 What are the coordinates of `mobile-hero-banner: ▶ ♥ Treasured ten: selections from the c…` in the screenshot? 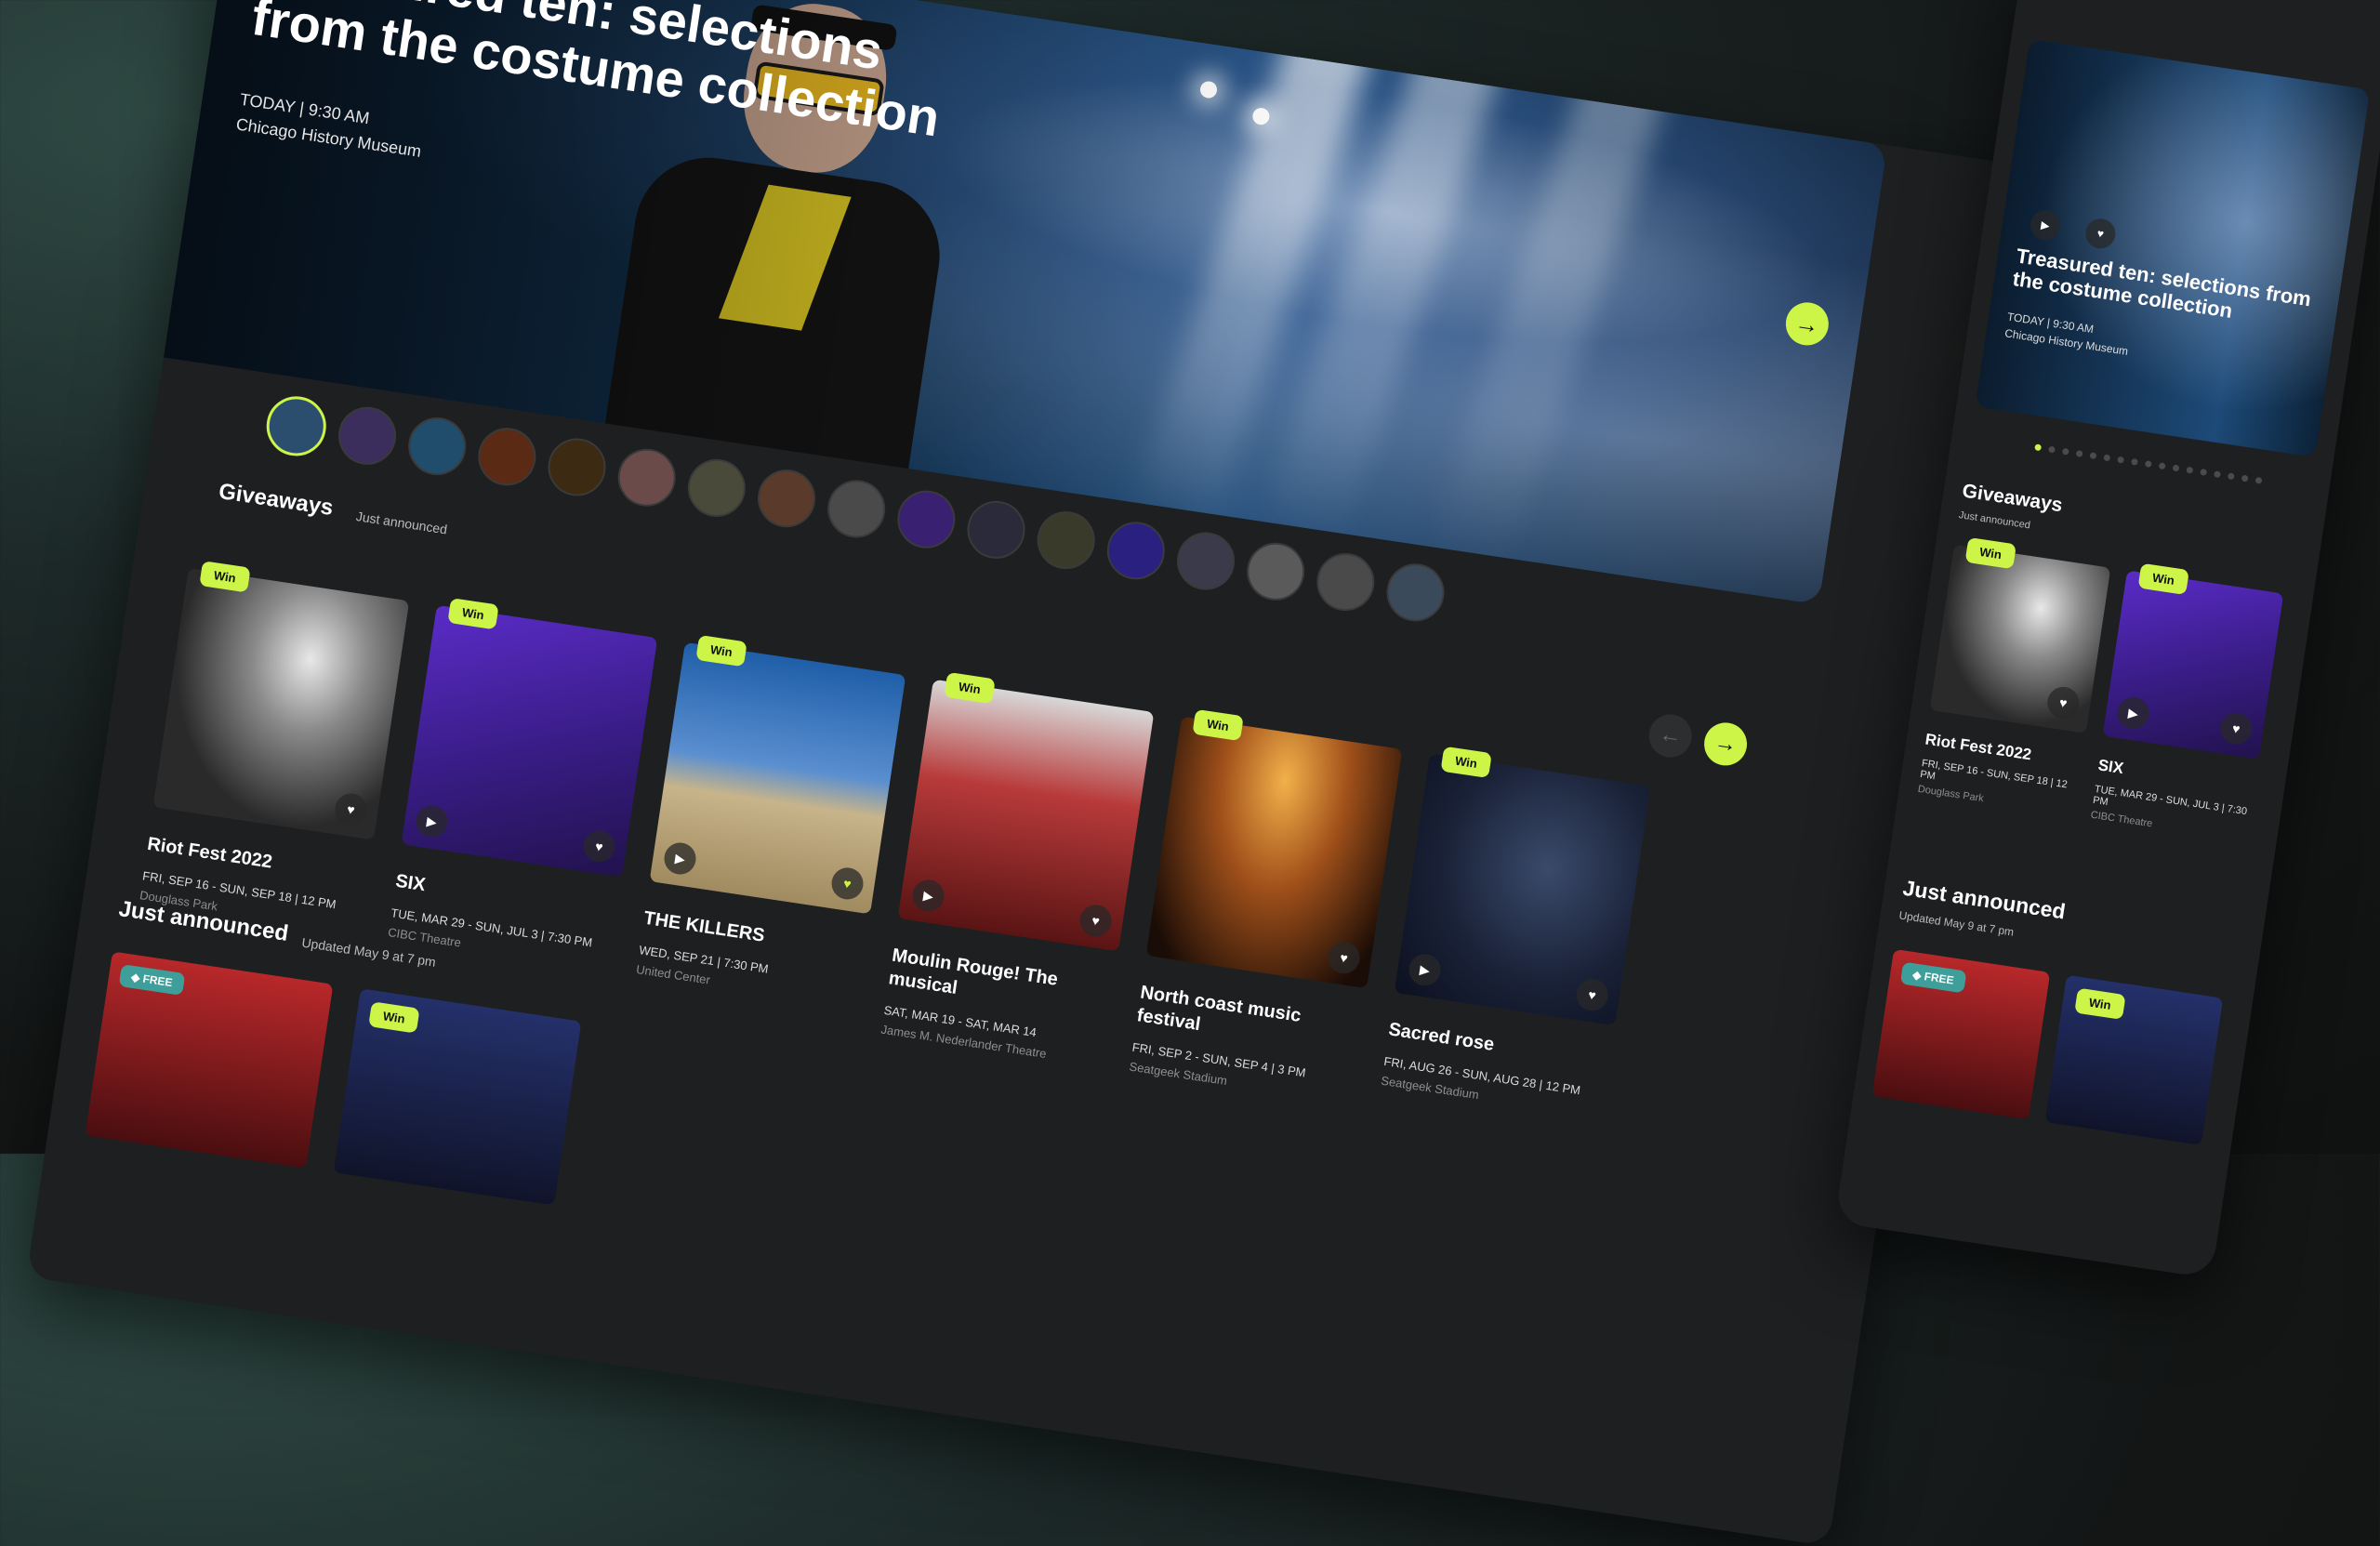 It's located at (2173, 248).